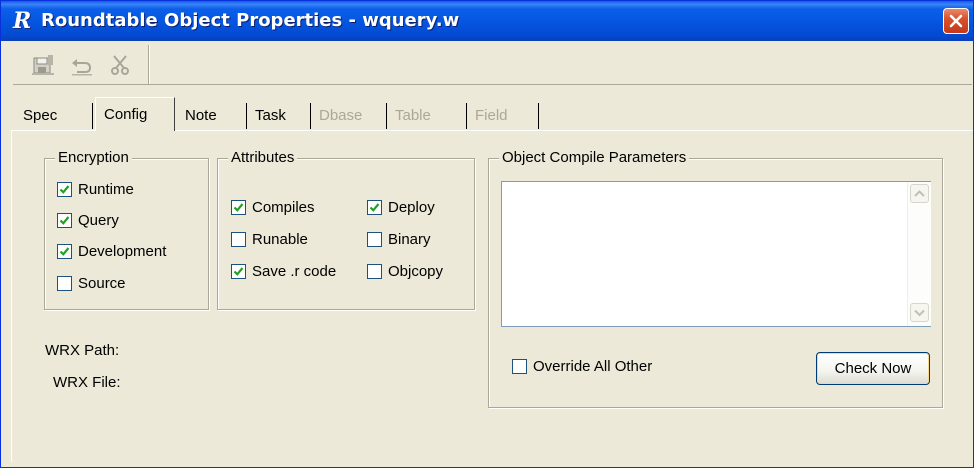 The width and height of the screenshot is (974, 468). I want to click on binary-label: Binary, so click(409, 239).